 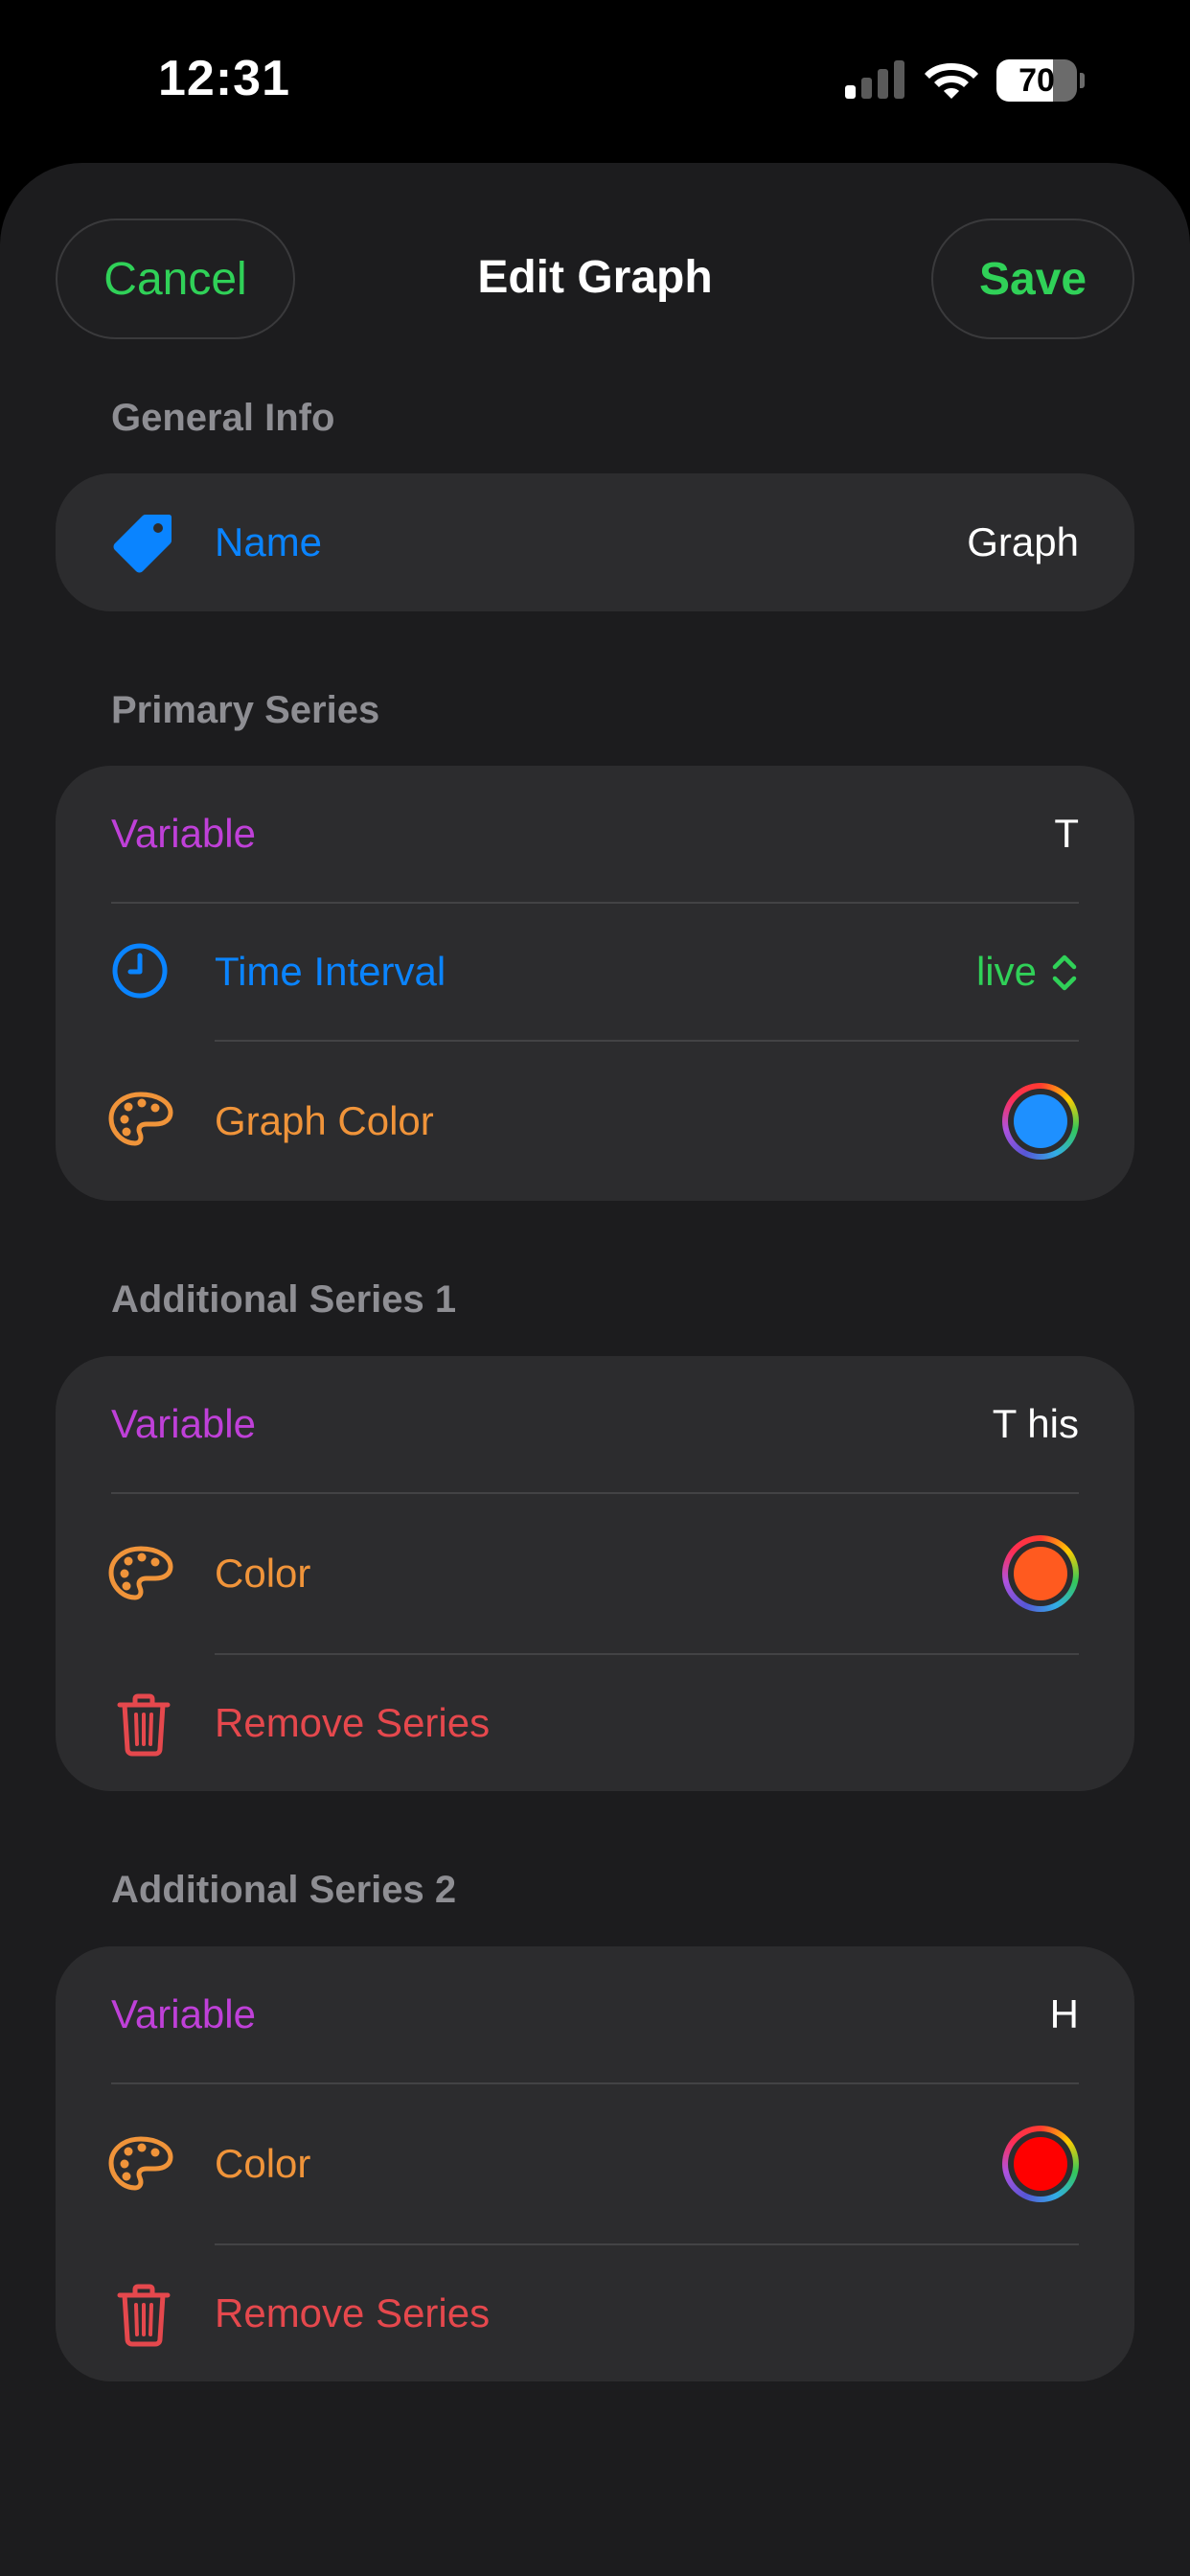 I want to click on clock-icon, so click(x=140, y=971).